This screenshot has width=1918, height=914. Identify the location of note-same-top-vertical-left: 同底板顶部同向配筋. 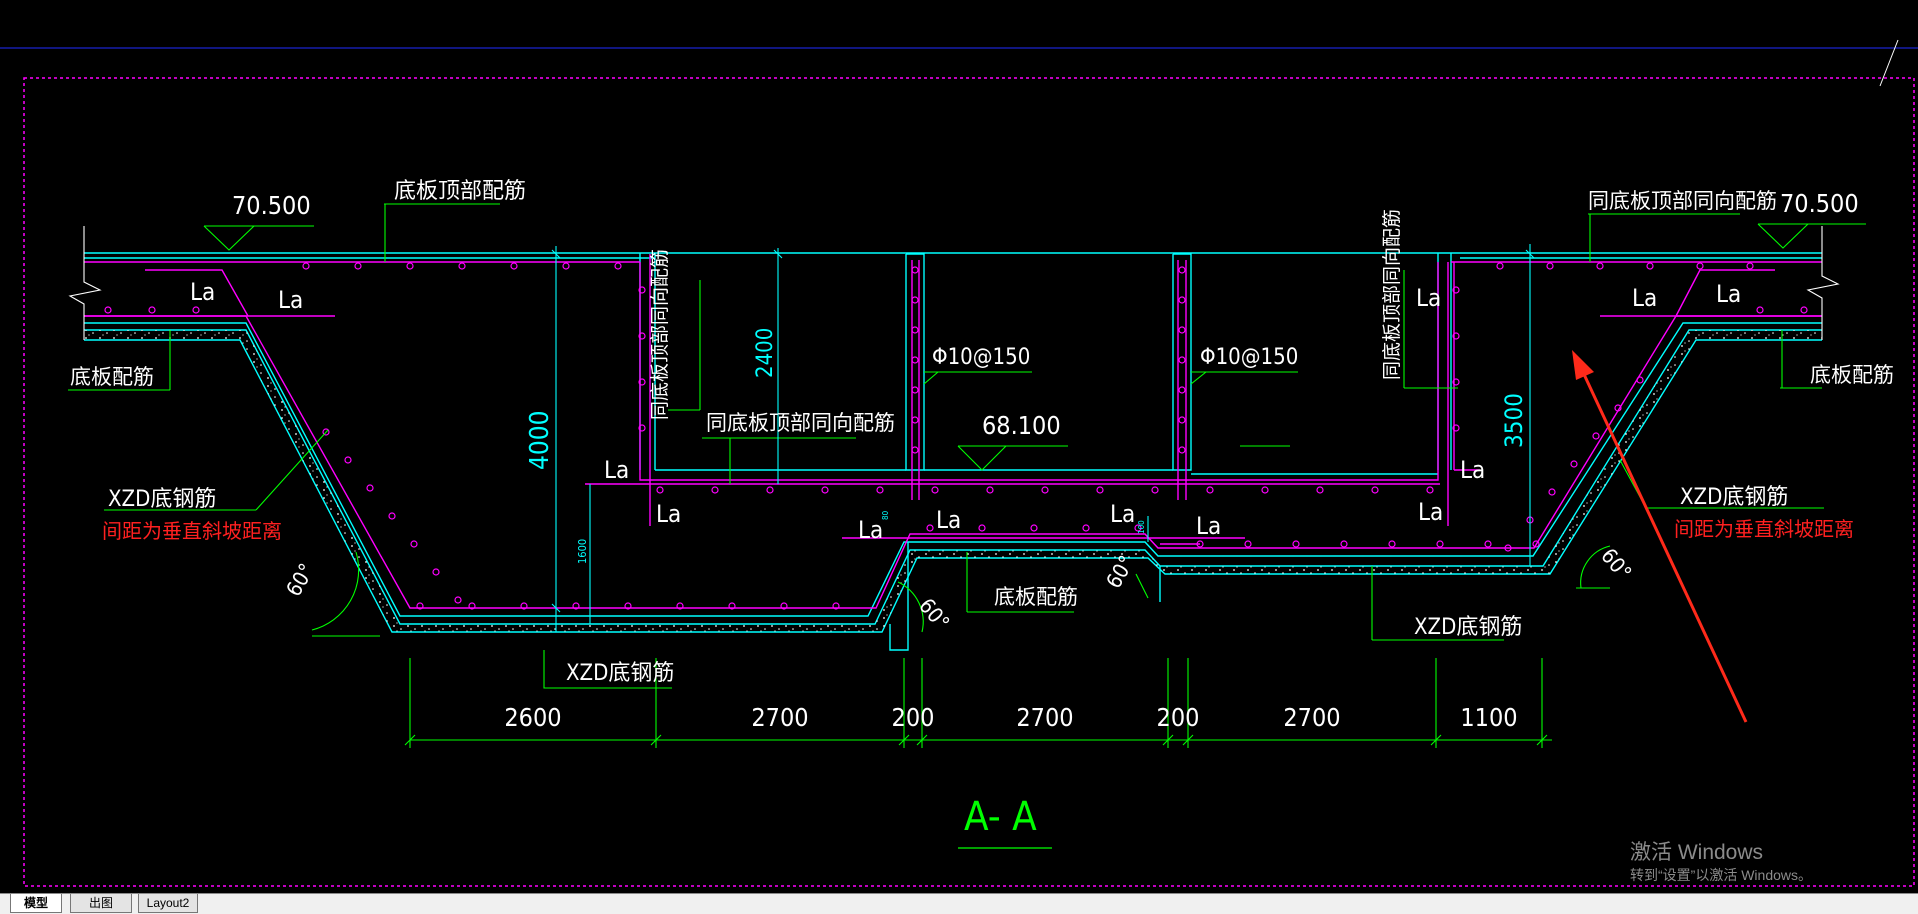
(660, 334).